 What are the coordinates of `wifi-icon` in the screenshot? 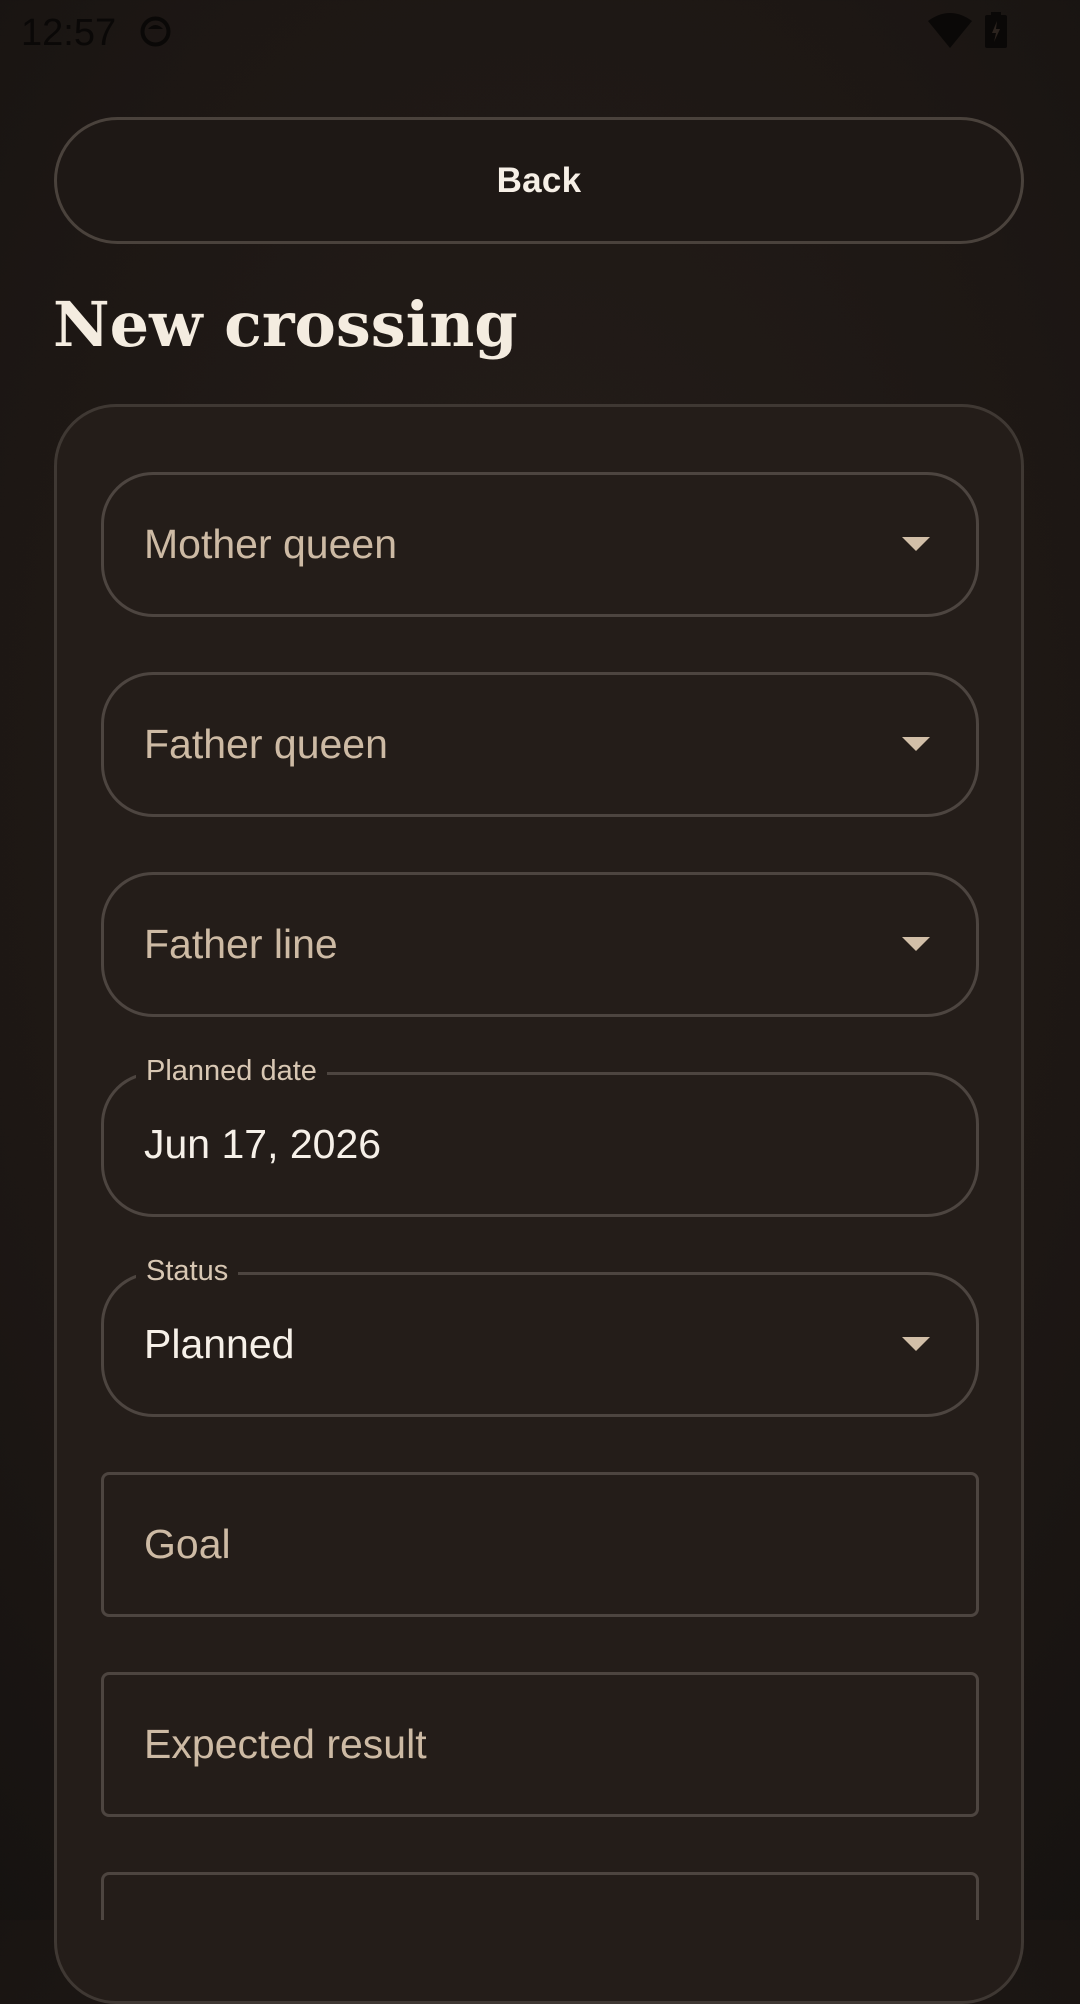 It's located at (950, 30).